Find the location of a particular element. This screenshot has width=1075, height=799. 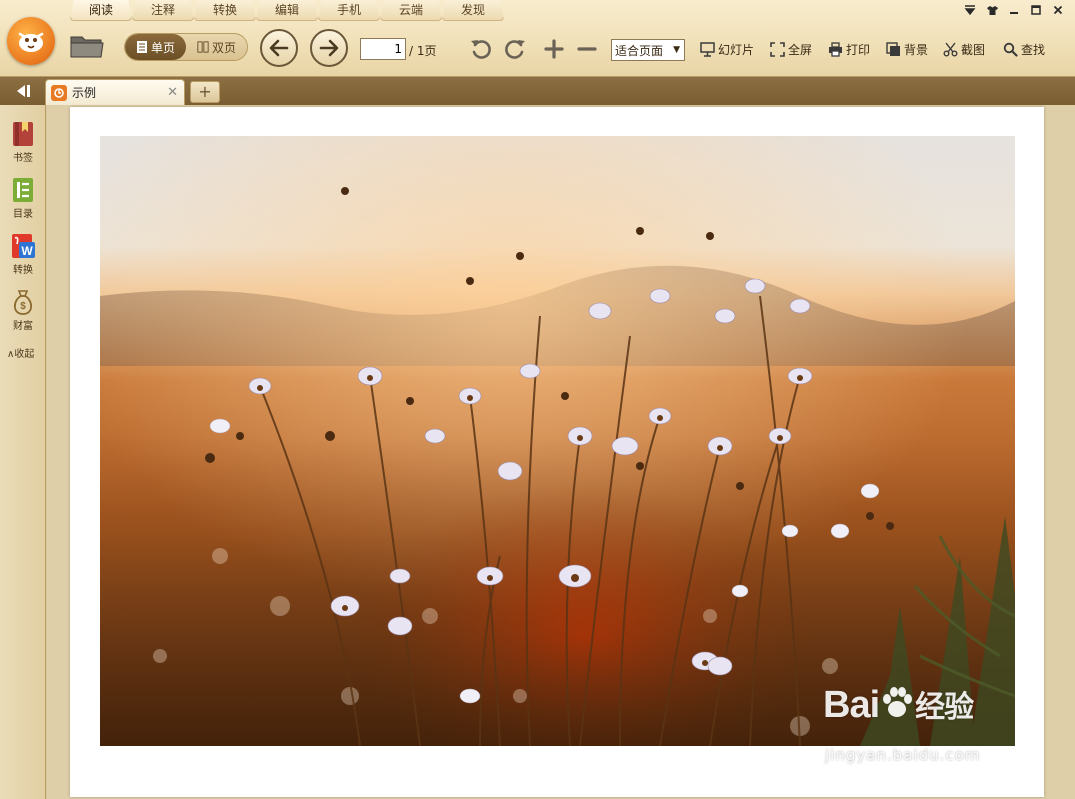

next-page-button is located at coordinates (329, 48).